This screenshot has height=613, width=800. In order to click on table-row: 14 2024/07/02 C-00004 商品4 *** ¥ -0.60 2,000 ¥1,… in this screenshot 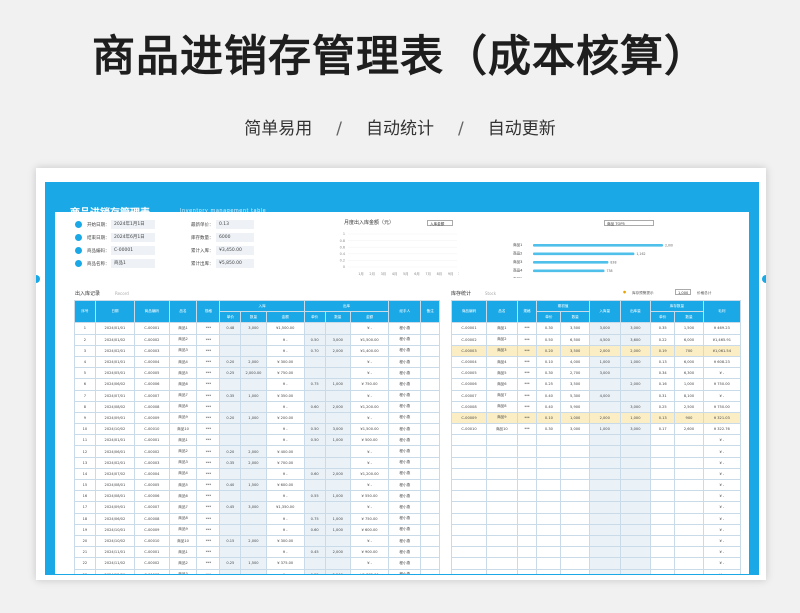, I will do `click(257, 474)`.